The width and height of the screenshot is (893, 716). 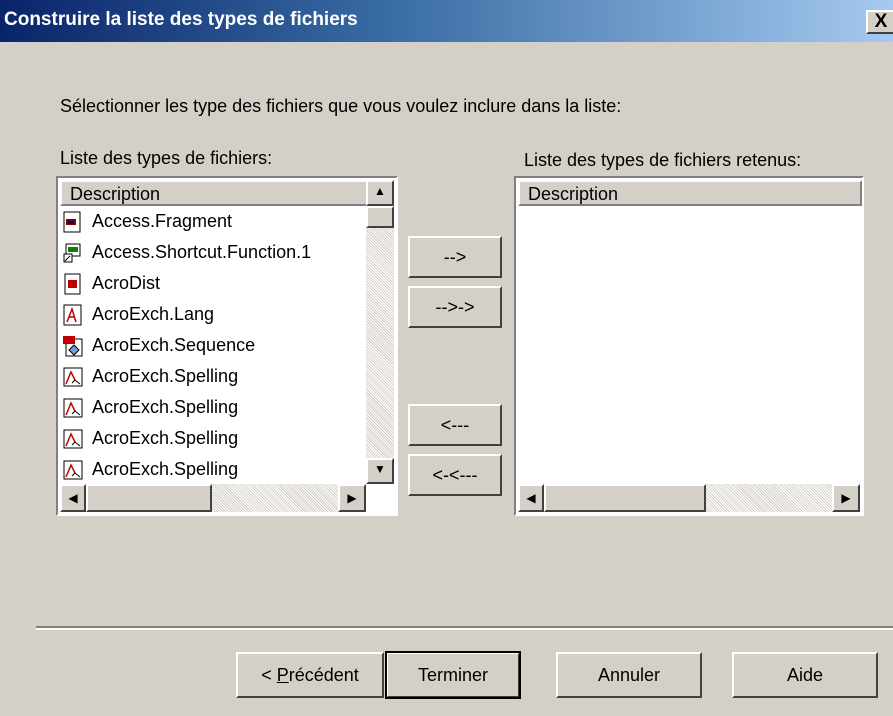 I want to click on finish-button: Terminer, so click(x=453, y=675).